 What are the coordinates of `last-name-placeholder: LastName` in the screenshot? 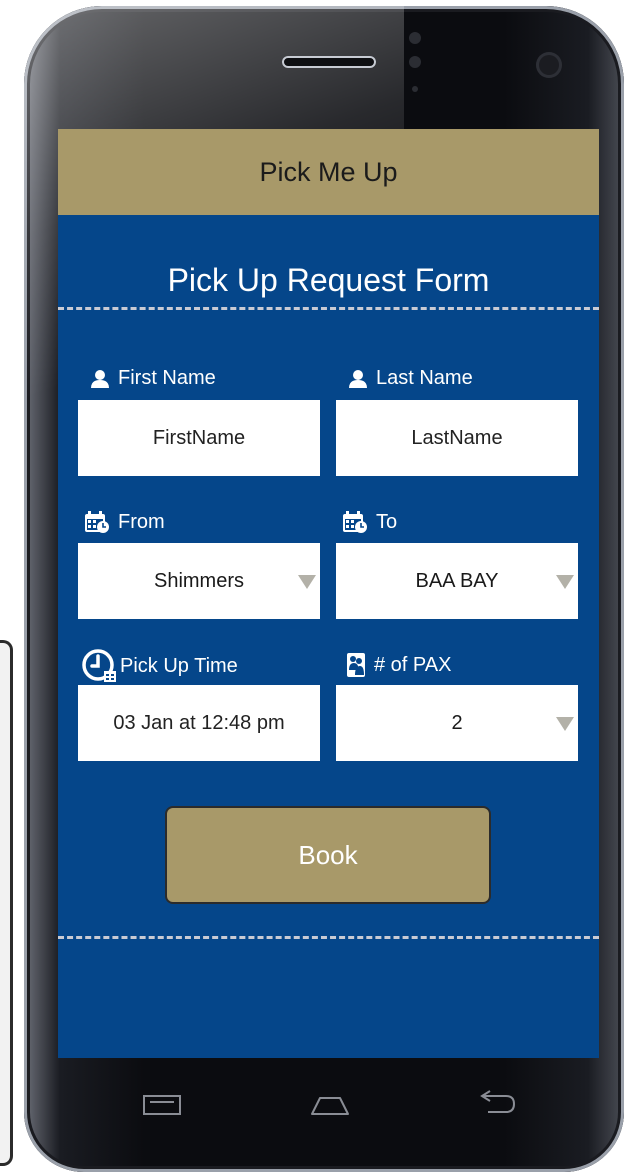 It's located at (457, 437).